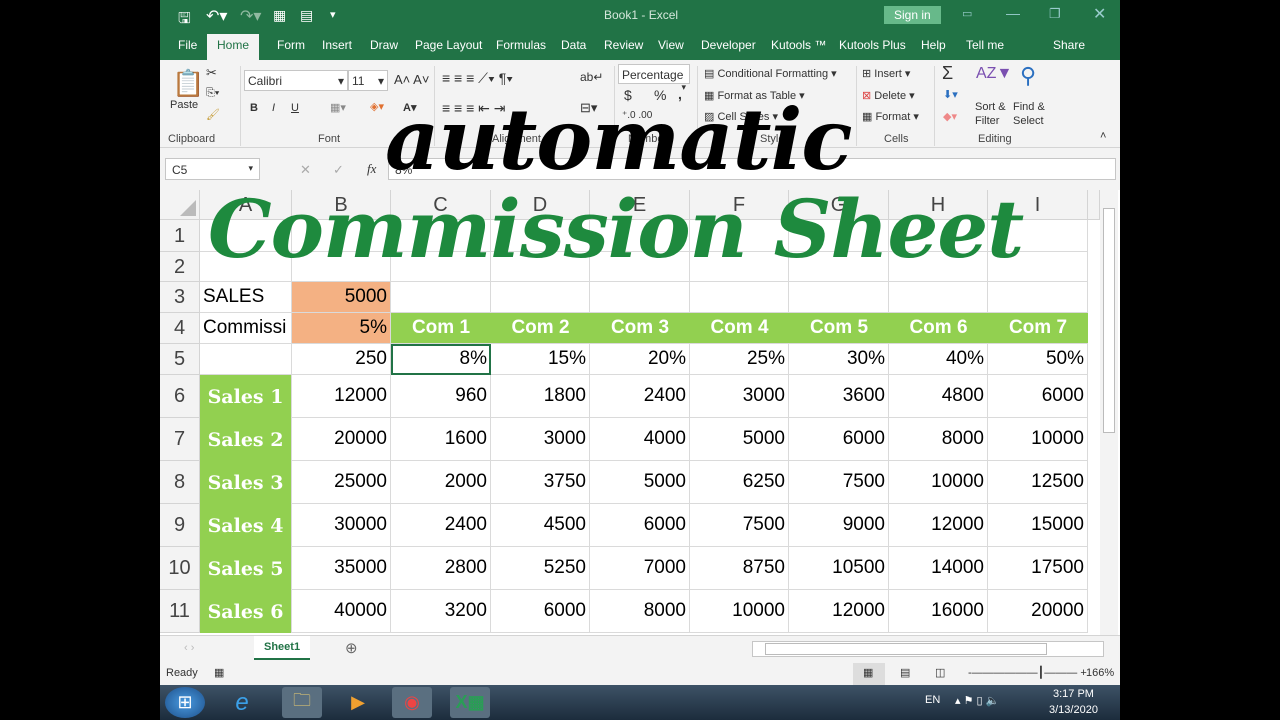 The height and width of the screenshot is (720, 1280). Describe the element at coordinates (540, 482) in the screenshot. I see `cell-d8: 3750` at that location.